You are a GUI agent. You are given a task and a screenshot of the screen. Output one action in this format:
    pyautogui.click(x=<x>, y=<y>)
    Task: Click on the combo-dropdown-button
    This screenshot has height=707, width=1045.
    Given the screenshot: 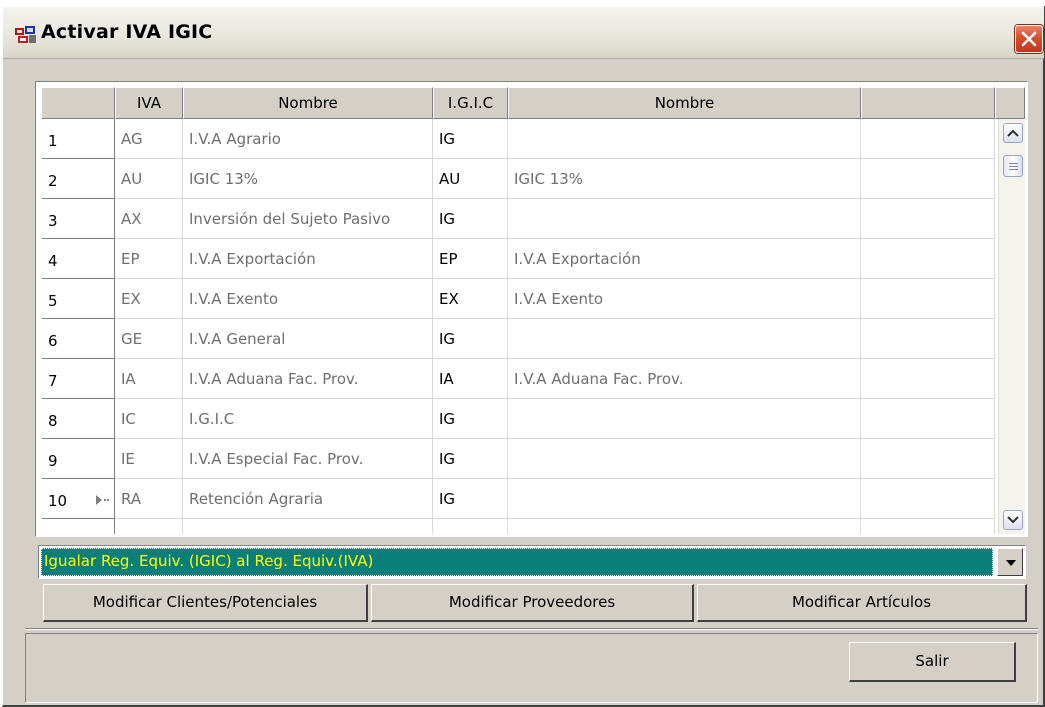 What is the action you would take?
    pyautogui.click(x=1010, y=562)
    